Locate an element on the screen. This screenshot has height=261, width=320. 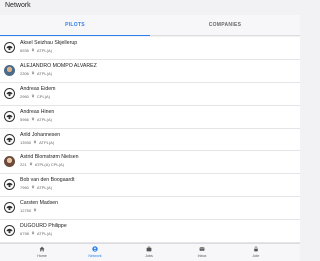
nav-home: Home is located at coordinates (42, 252).